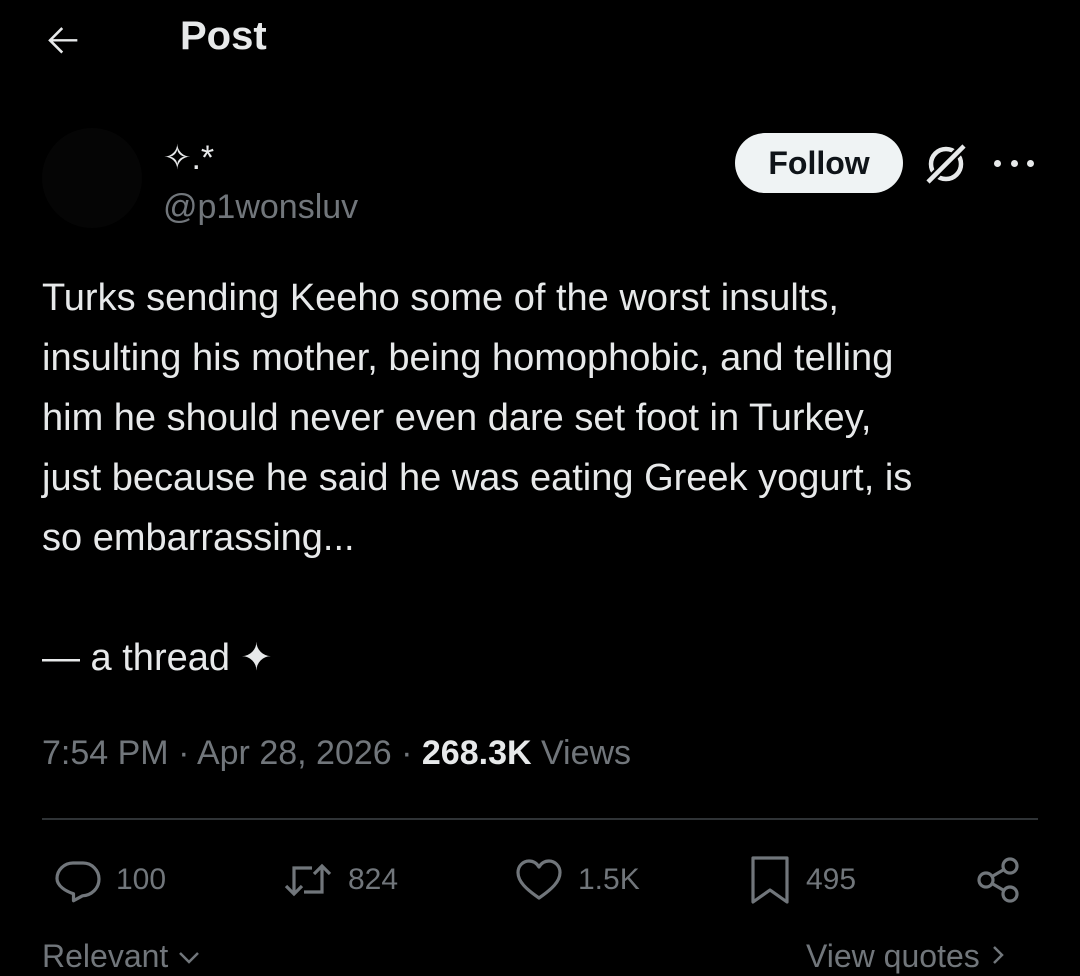 The image size is (1080, 976). Describe the element at coordinates (105, 753) in the screenshot. I see `post-time: 7:54 PM` at that location.